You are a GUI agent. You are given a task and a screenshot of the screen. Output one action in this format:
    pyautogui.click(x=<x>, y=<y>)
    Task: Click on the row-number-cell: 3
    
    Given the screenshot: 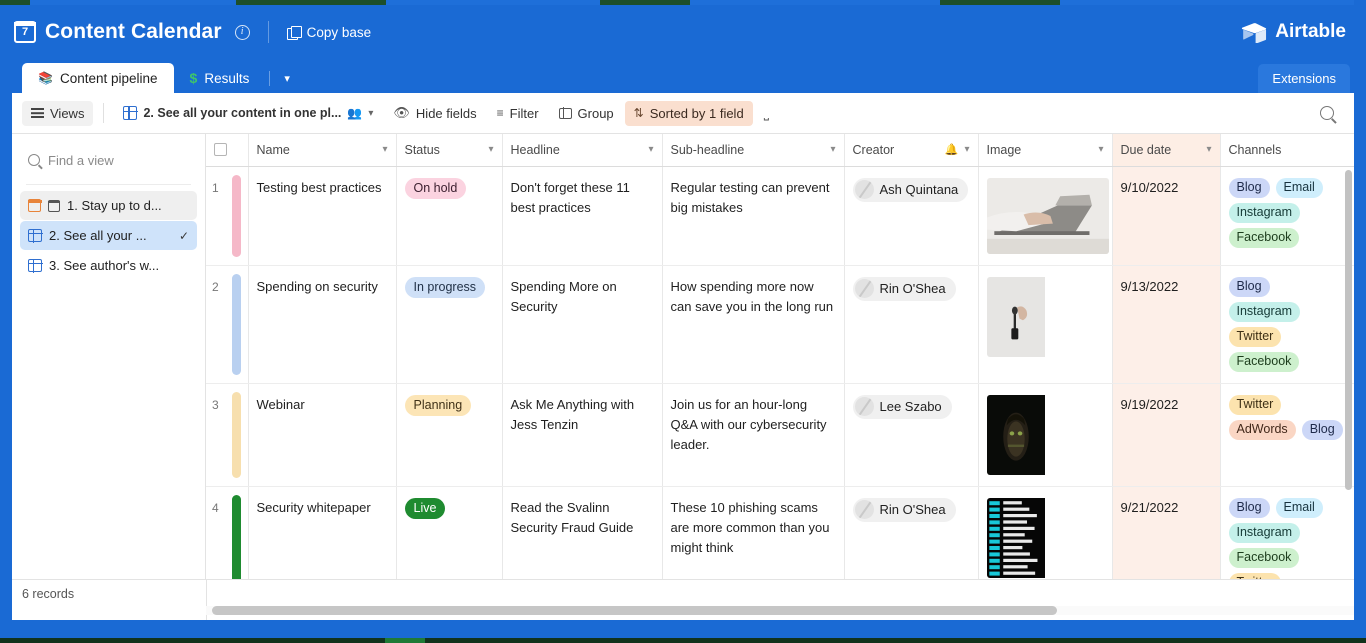 What is the action you would take?
    pyautogui.click(x=227, y=435)
    